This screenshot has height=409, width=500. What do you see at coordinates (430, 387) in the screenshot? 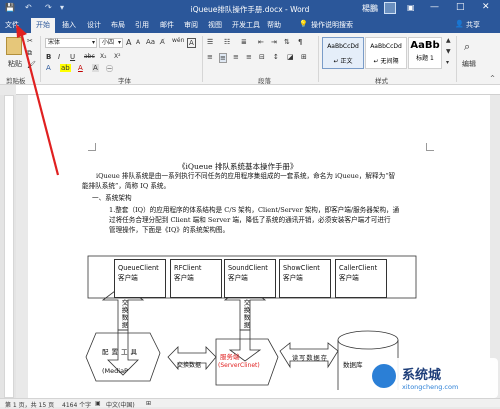
I see `watermark-url: xitongcheng.com` at bounding box center [430, 387].